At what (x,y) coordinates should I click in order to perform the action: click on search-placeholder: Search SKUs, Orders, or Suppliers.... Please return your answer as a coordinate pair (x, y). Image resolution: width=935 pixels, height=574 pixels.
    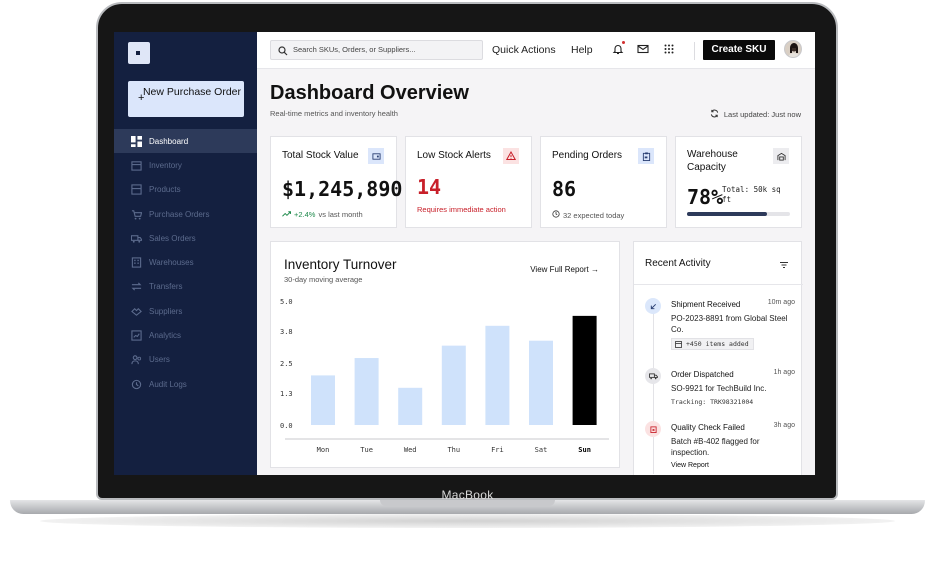
    Looking at the image, I should click on (354, 49).